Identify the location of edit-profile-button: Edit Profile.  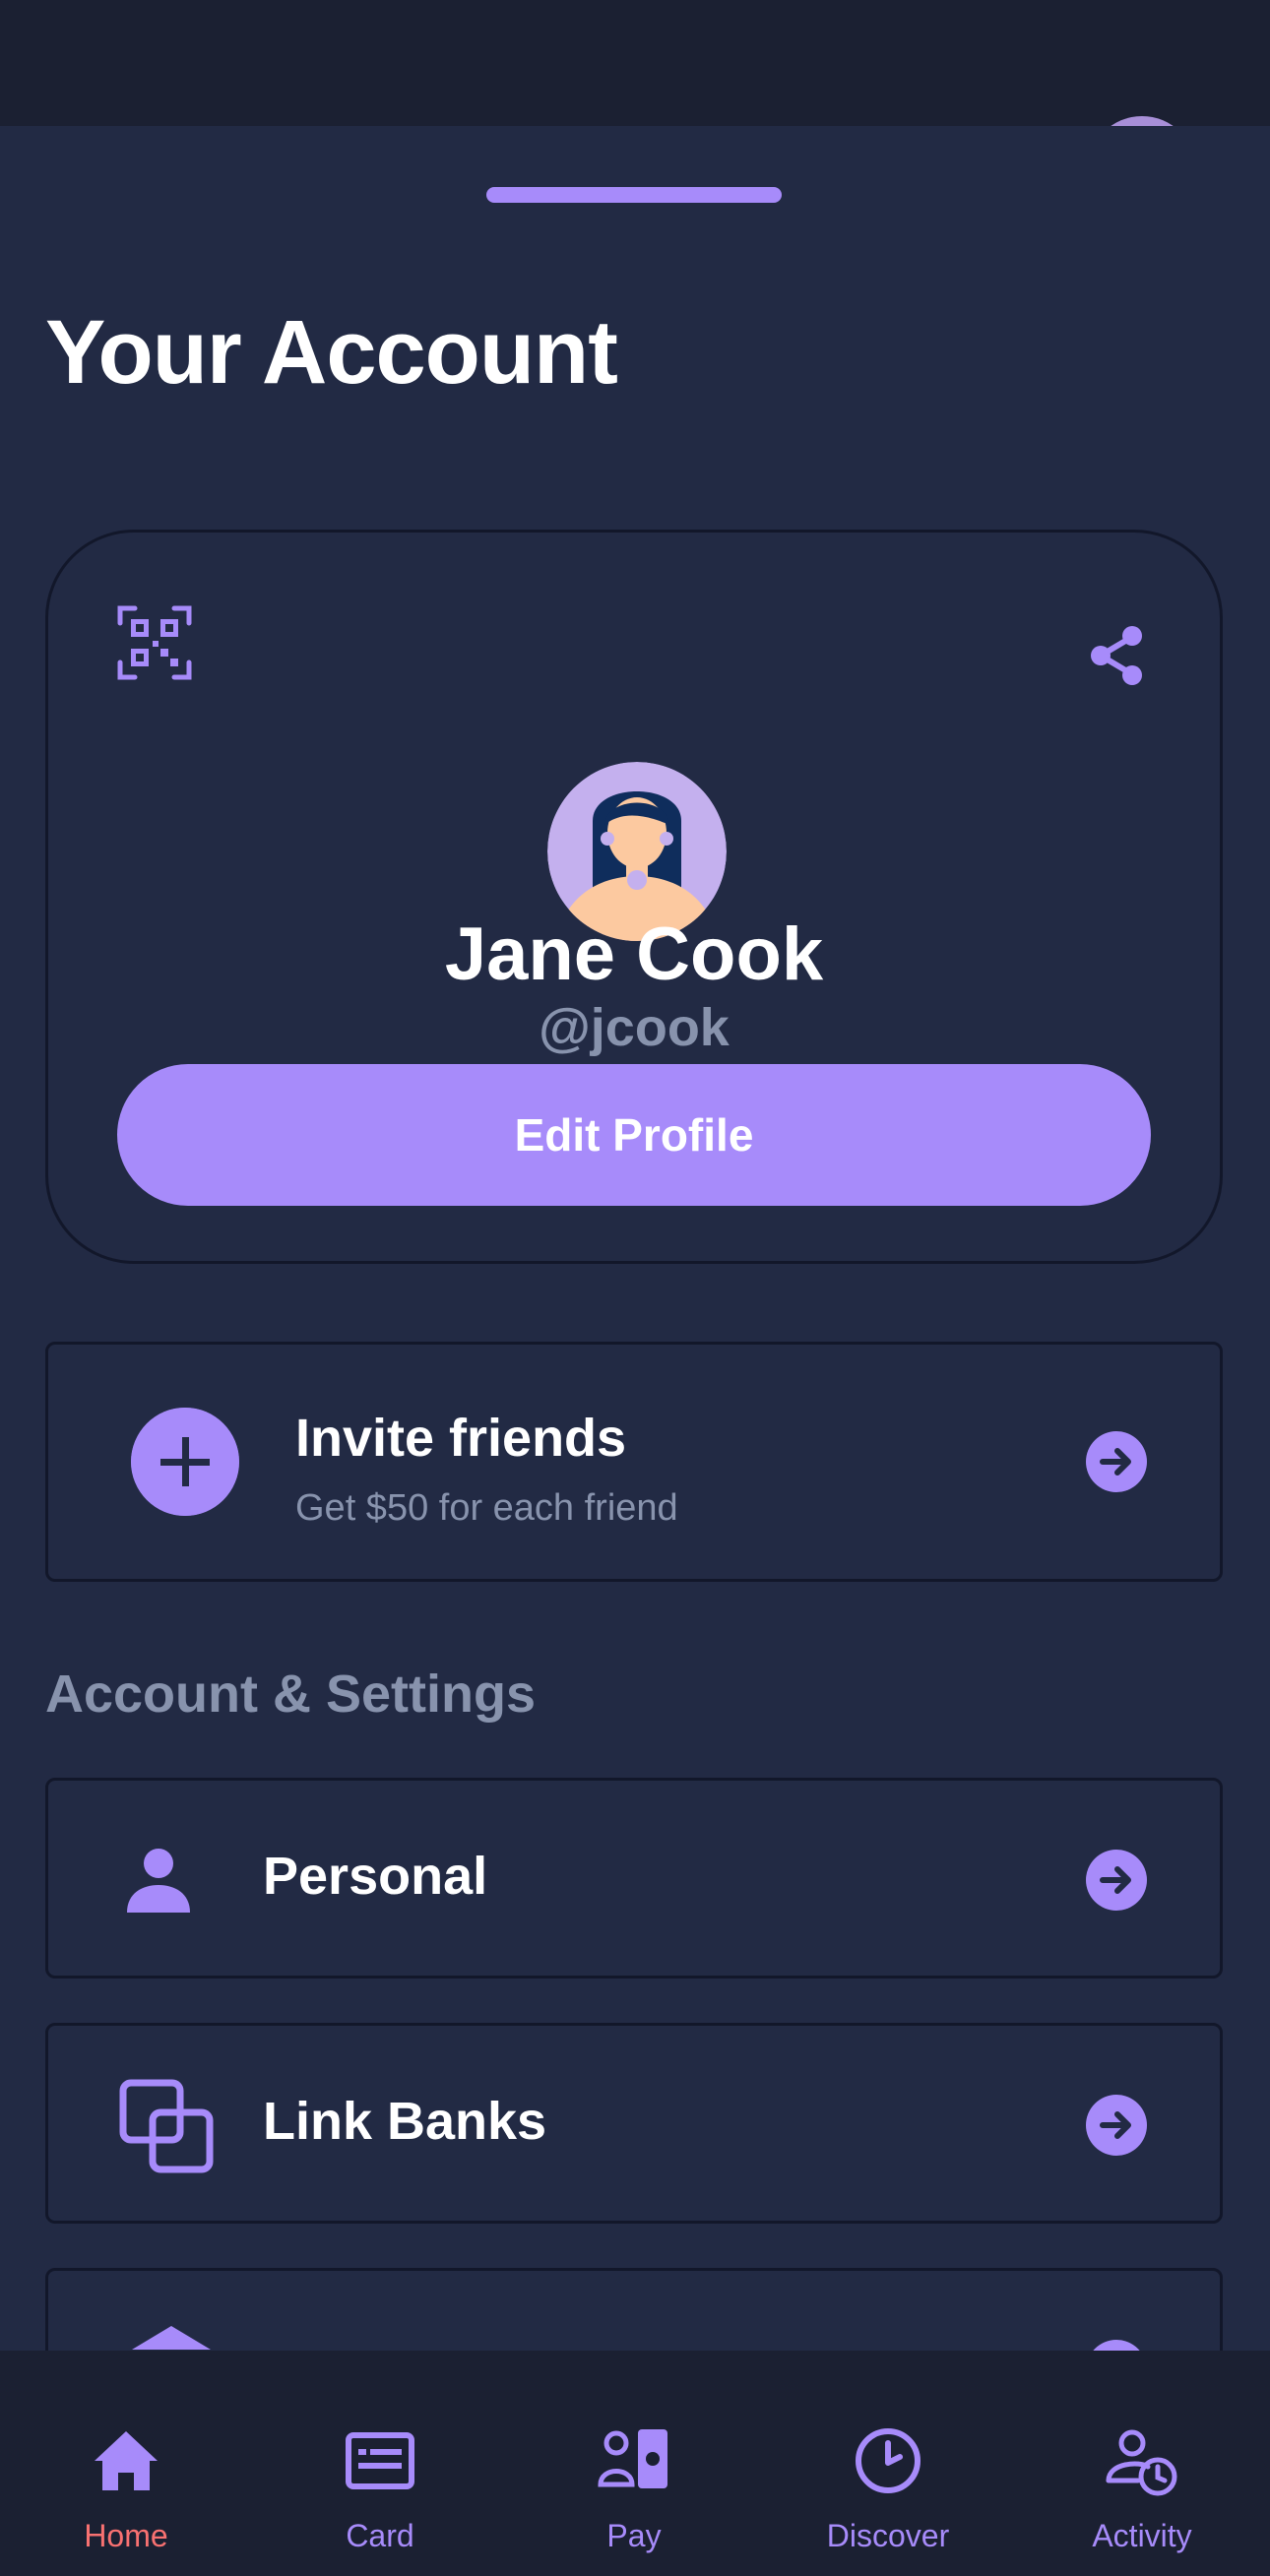
(634, 1135).